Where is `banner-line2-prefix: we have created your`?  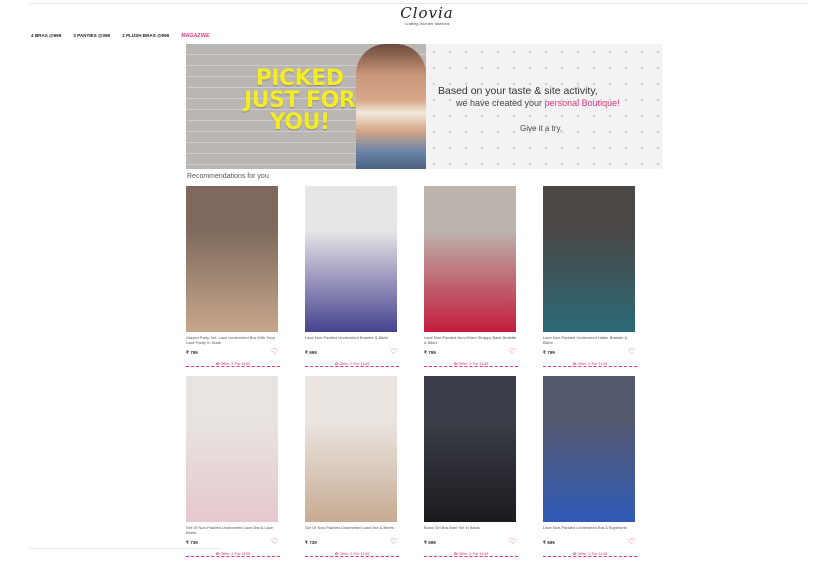
banner-line2-prefix: we have created your is located at coordinates (500, 103).